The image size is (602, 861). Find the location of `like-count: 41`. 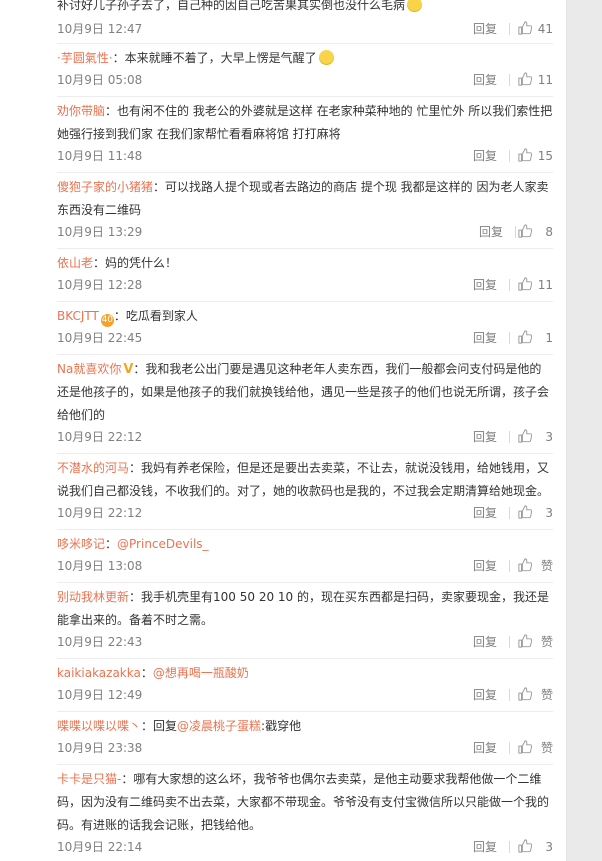

like-count: 41 is located at coordinates (545, 29).